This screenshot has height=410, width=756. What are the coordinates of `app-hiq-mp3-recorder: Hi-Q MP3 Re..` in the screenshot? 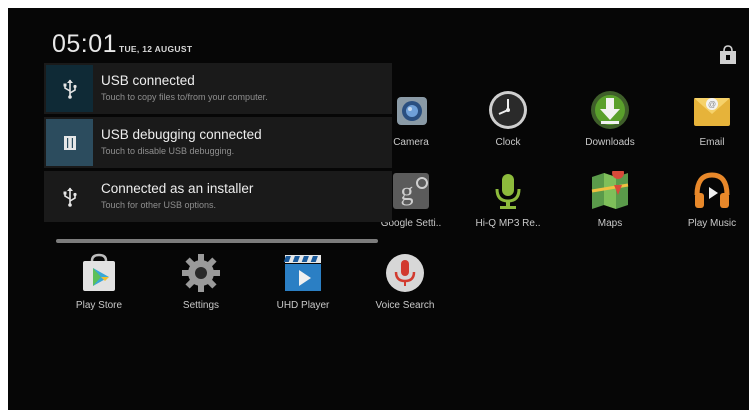 It's located at (508, 208).